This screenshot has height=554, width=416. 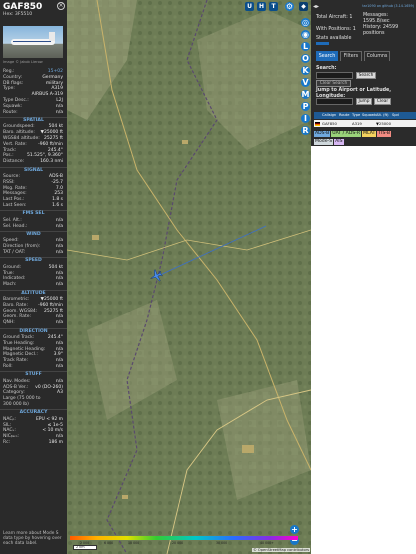 I want to click on close-icon: ×, so click(x=61, y=6).